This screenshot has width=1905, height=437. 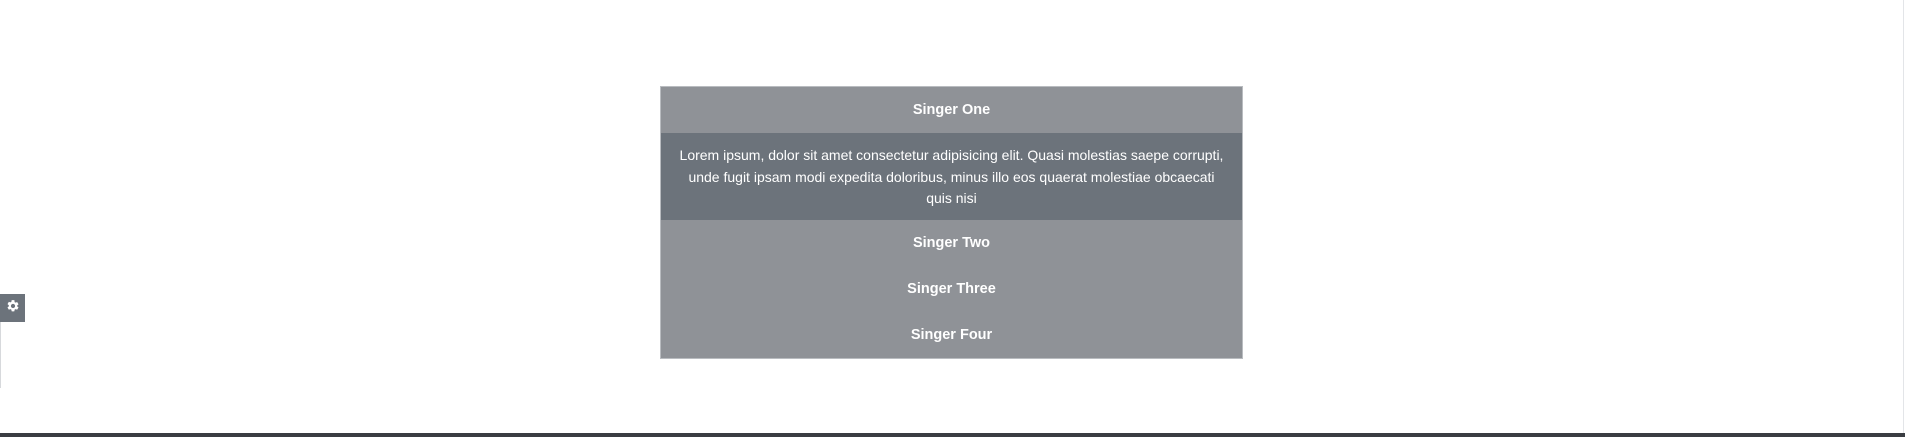 I want to click on gear-icon, so click(x=13, y=308).